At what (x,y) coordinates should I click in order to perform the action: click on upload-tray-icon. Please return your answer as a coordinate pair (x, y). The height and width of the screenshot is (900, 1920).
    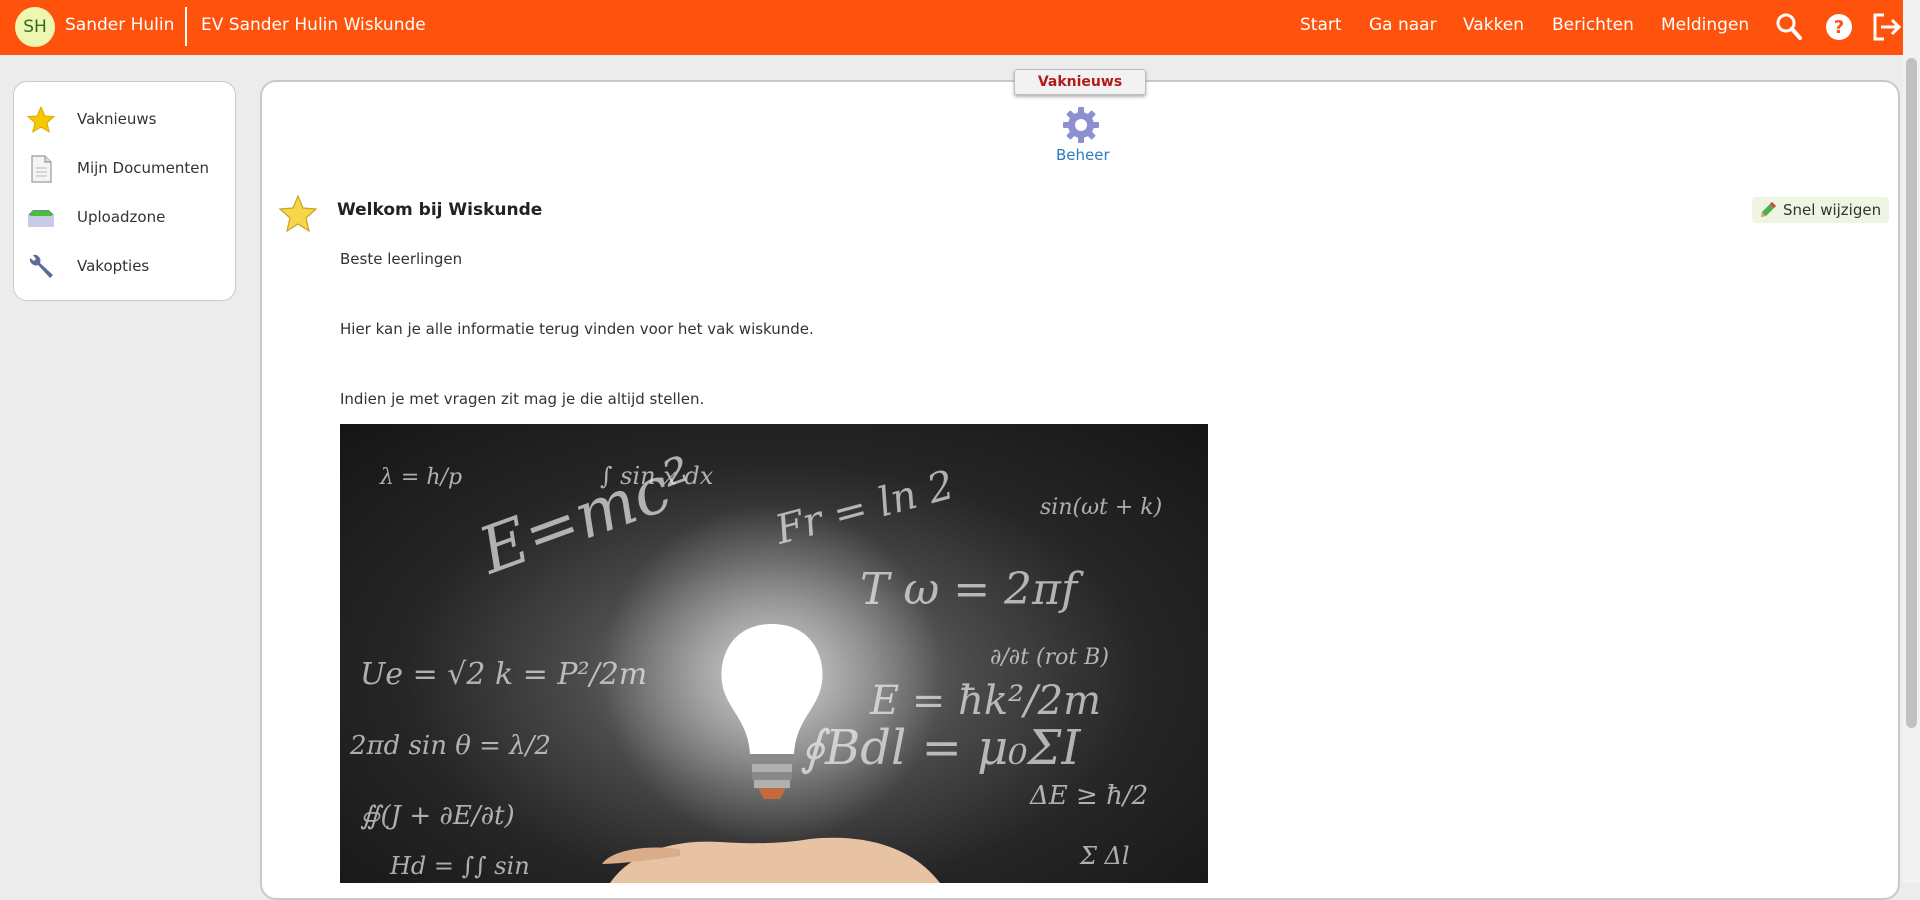
    Looking at the image, I should click on (41, 218).